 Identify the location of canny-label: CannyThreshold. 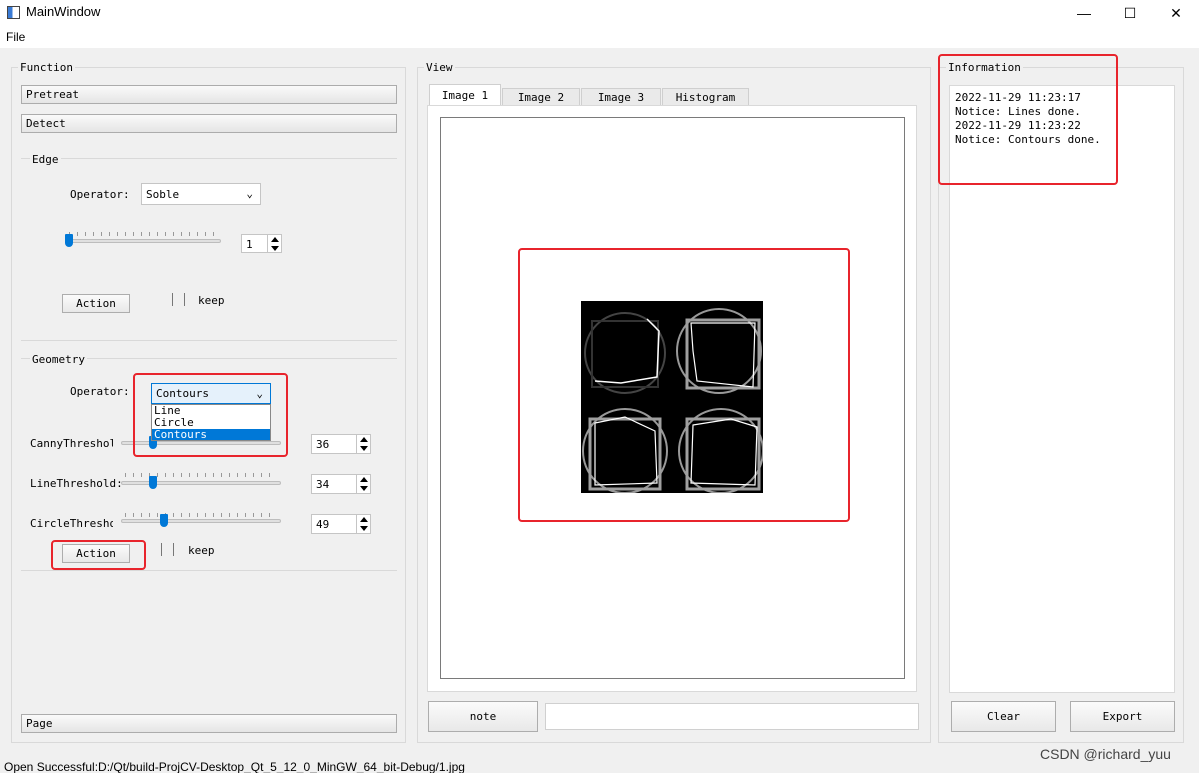
(71, 443).